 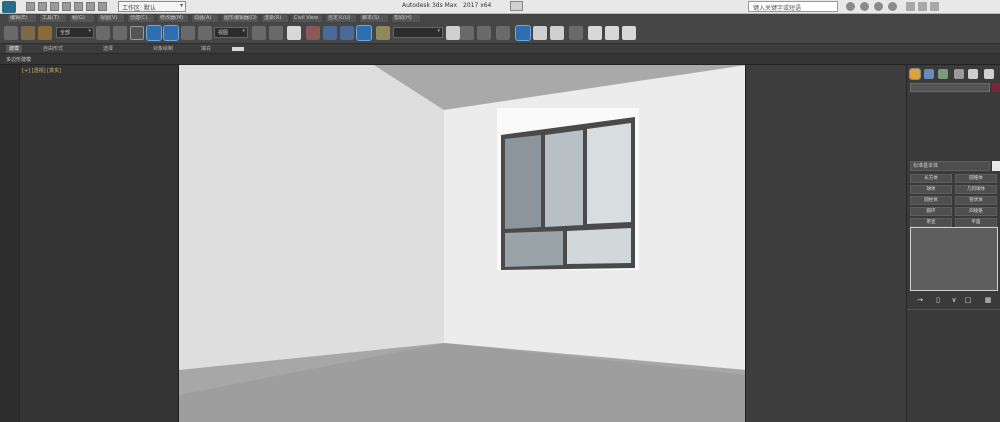 What do you see at coordinates (910, 6) in the screenshot?
I see `minimize-icon` at bounding box center [910, 6].